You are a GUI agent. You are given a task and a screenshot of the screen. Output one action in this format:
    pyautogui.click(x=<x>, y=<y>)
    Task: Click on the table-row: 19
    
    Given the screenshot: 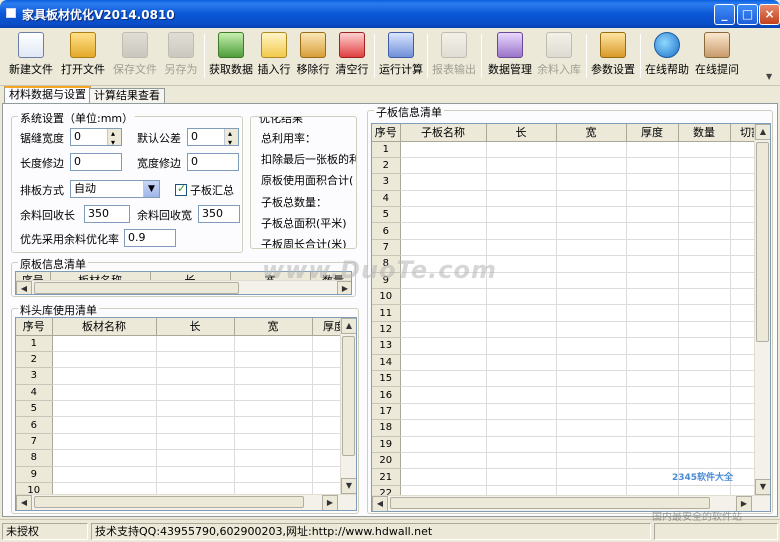 What is the action you would take?
    pyautogui.click(x=571, y=444)
    